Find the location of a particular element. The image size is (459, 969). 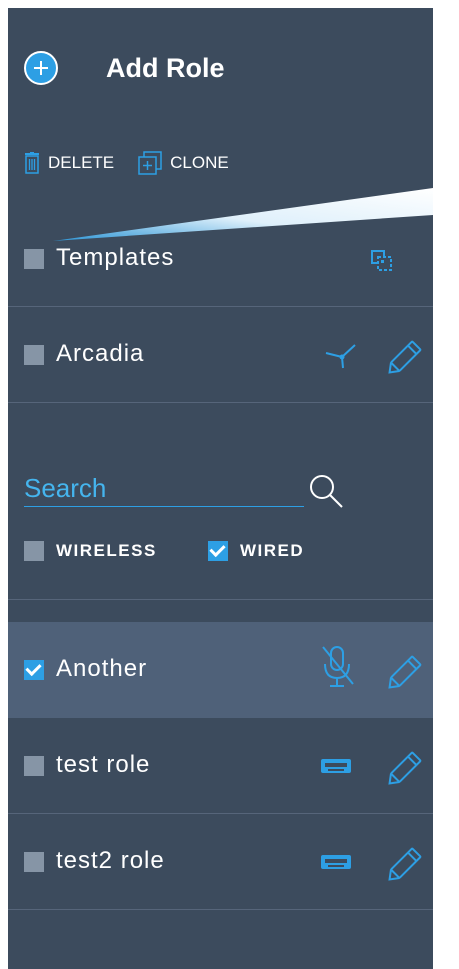

search-input is located at coordinates (164, 488).